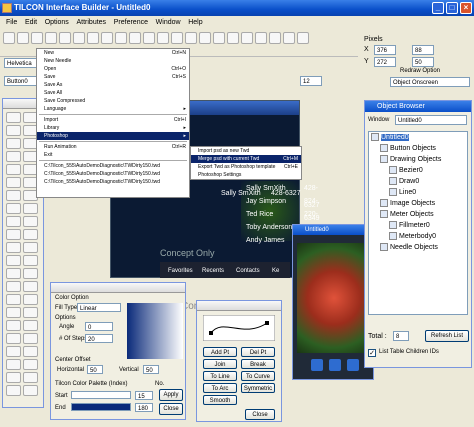  What do you see at coordinates (213, 271) in the screenshot?
I see `tab-recents: Recents` at bounding box center [213, 271].